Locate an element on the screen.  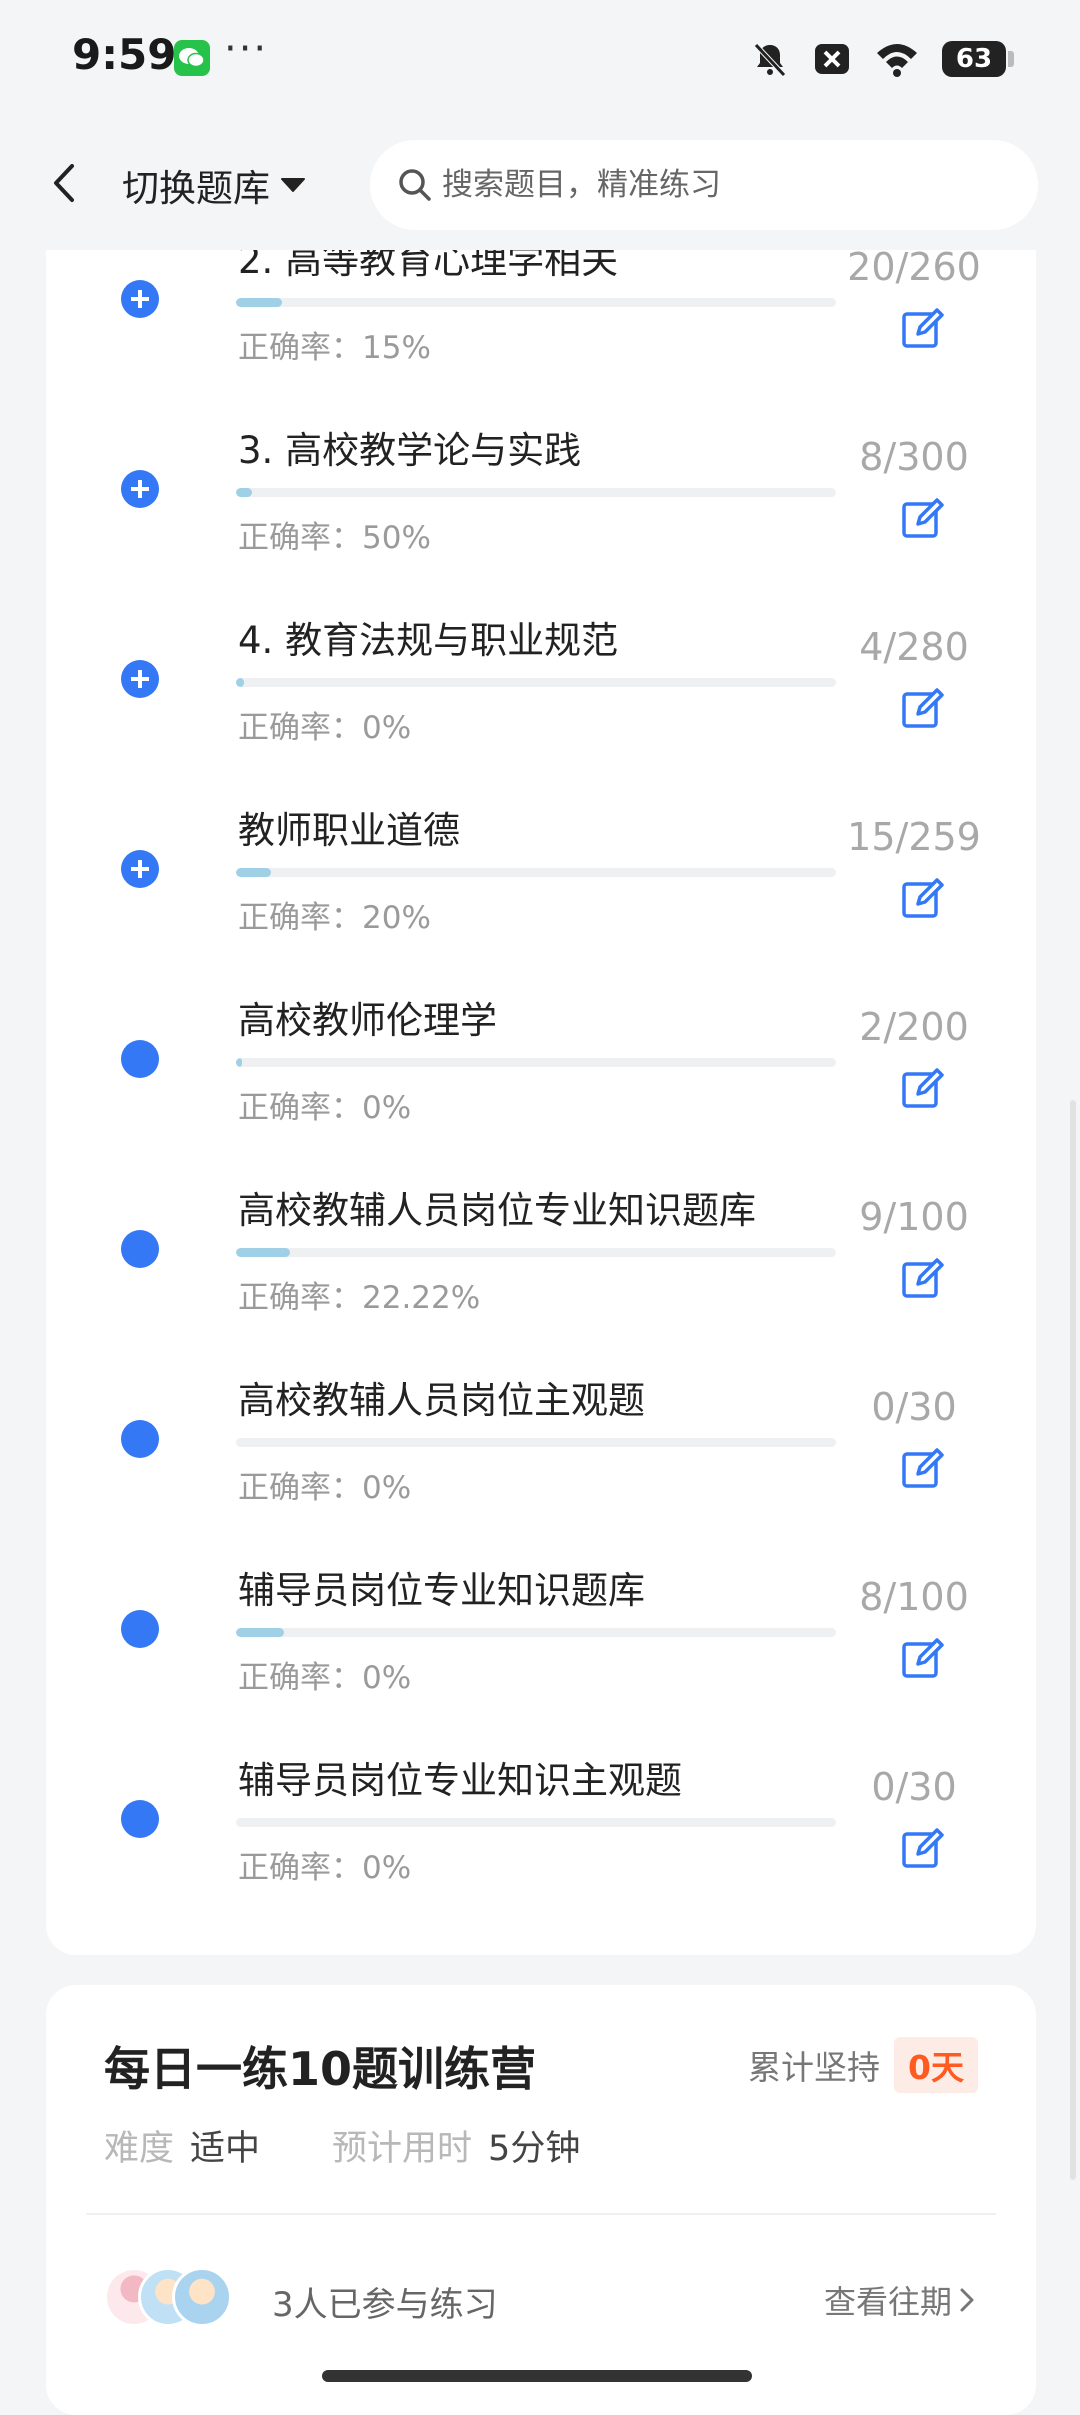
difficulty-label: 难度 is located at coordinates (139, 2149).